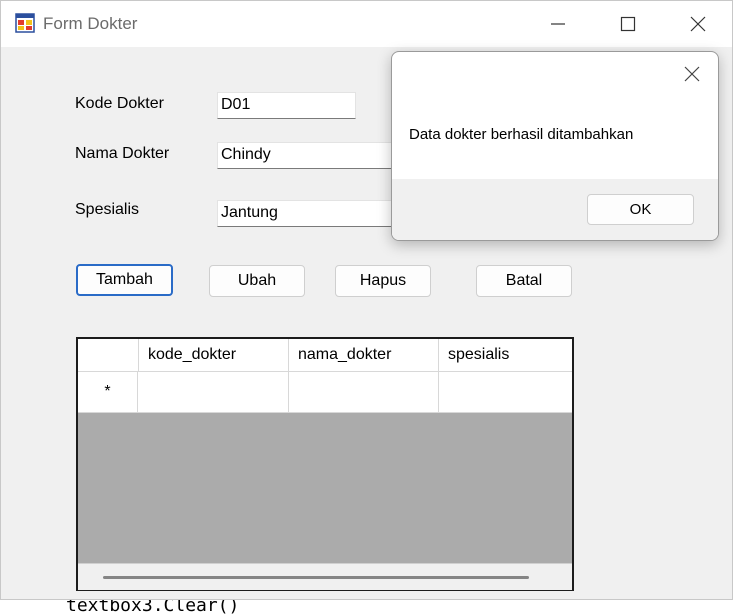 The image size is (733, 616). What do you see at coordinates (366, 24) in the screenshot?
I see `title-bar: Form Dokter` at bounding box center [366, 24].